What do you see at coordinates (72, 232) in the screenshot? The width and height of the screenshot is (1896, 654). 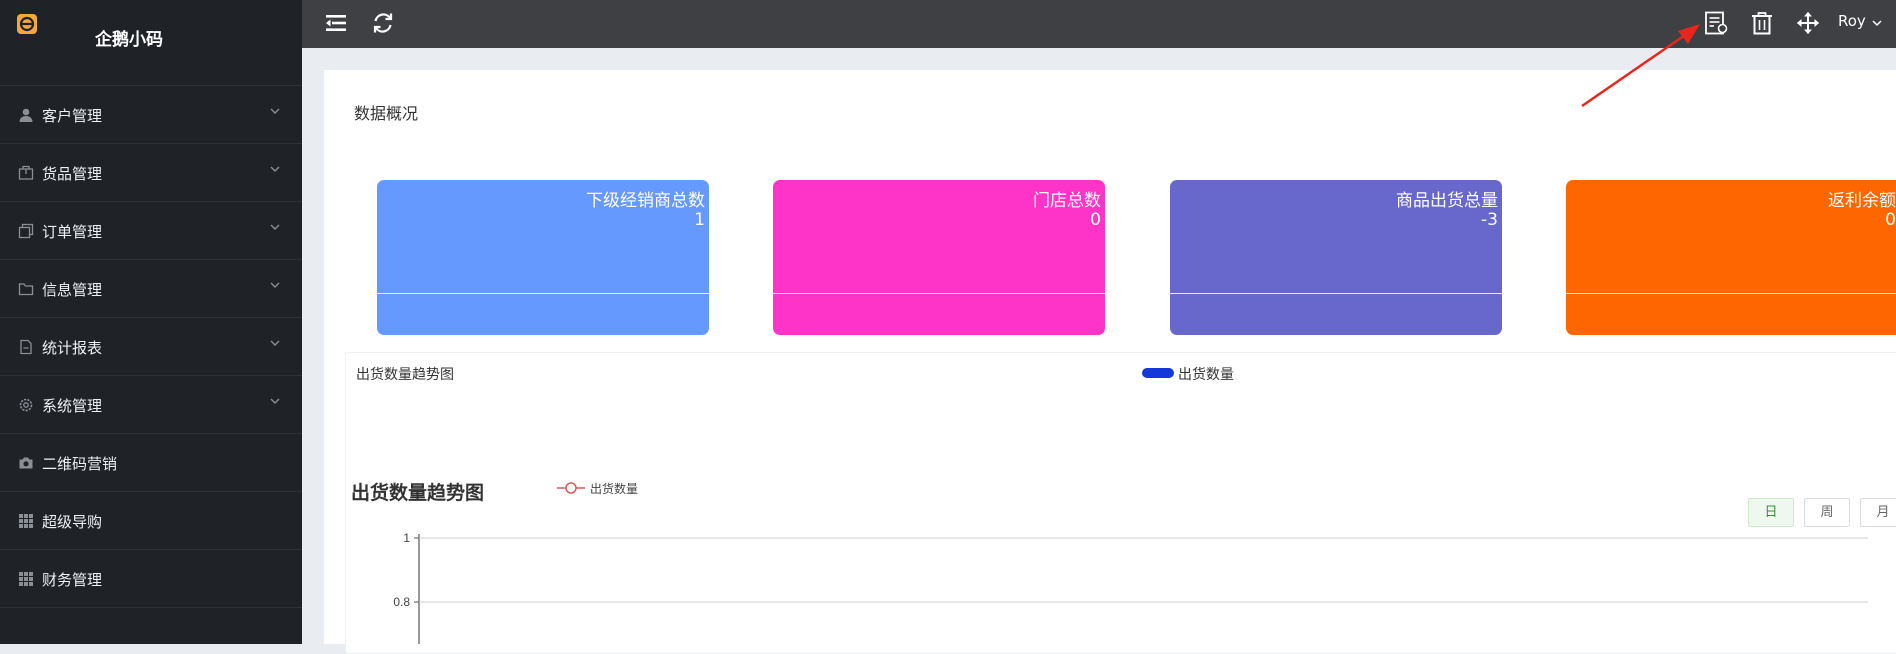 I see `sidebar-item-label: 订单管理` at bounding box center [72, 232].